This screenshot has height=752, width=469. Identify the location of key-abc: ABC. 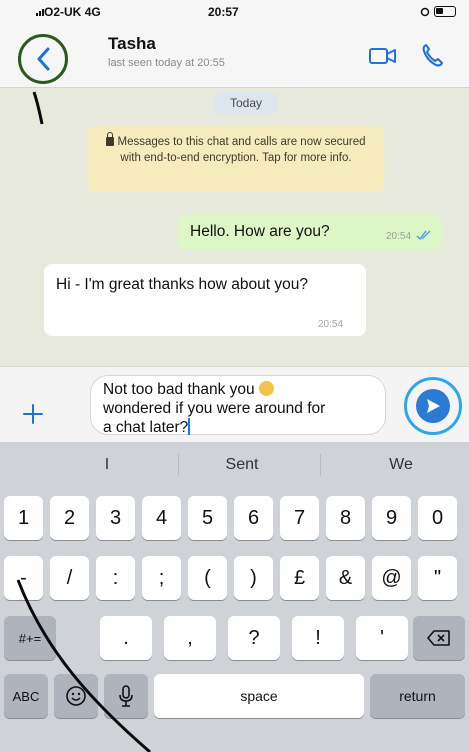
(26, 696).